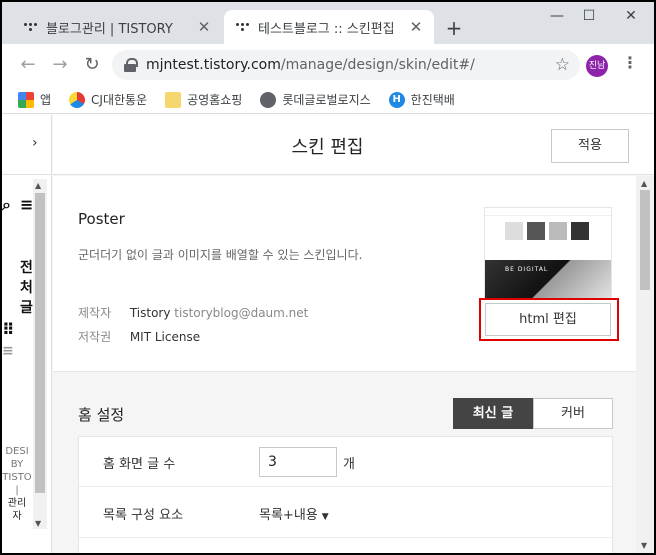 Image resolution: width=656 pixels, height=555 pixels. What do you see at coordinates (298, 462) in the screenshot?
I see `post-count-input: 3` at bounding box center [298, 462].